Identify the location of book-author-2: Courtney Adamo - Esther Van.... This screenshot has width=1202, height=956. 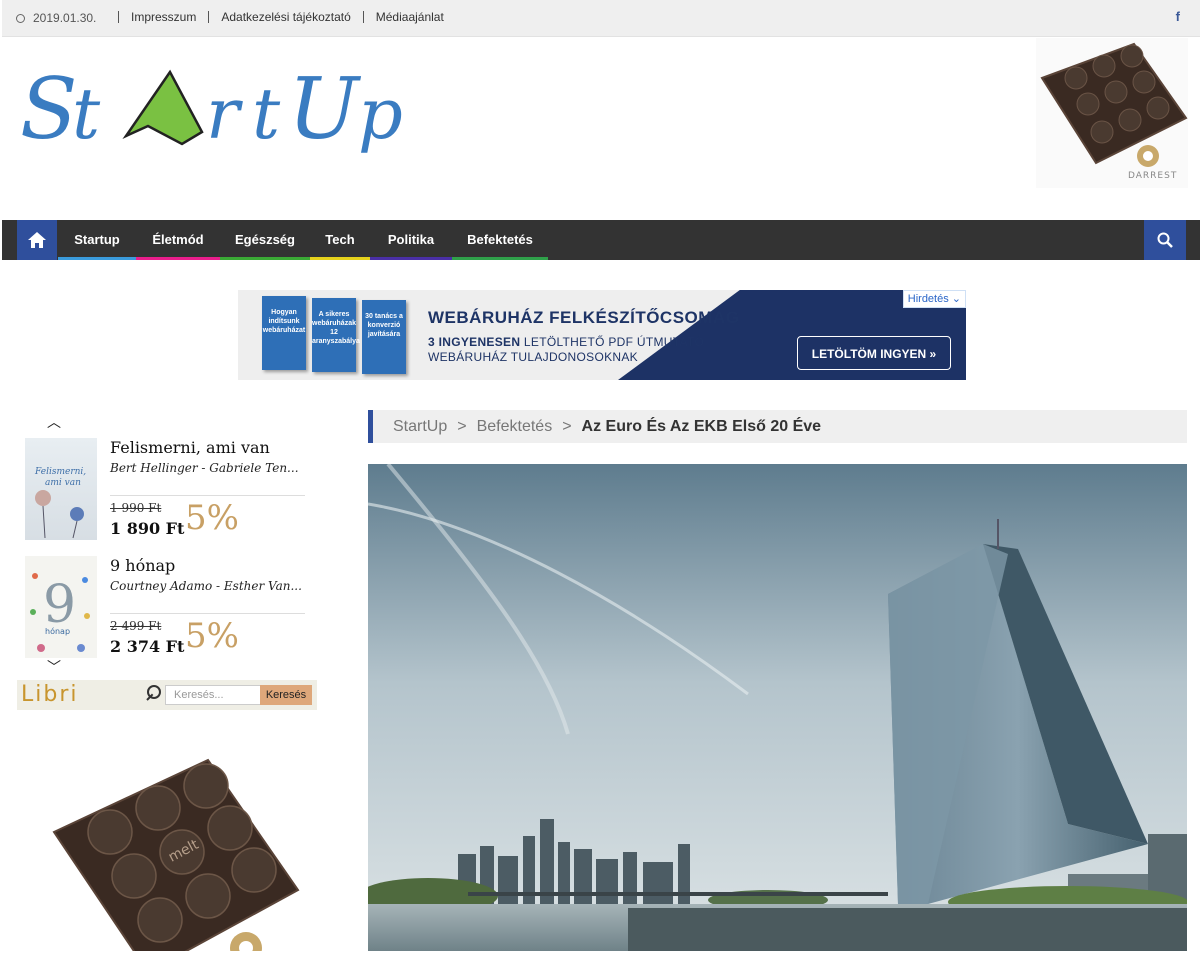
(206, 586).